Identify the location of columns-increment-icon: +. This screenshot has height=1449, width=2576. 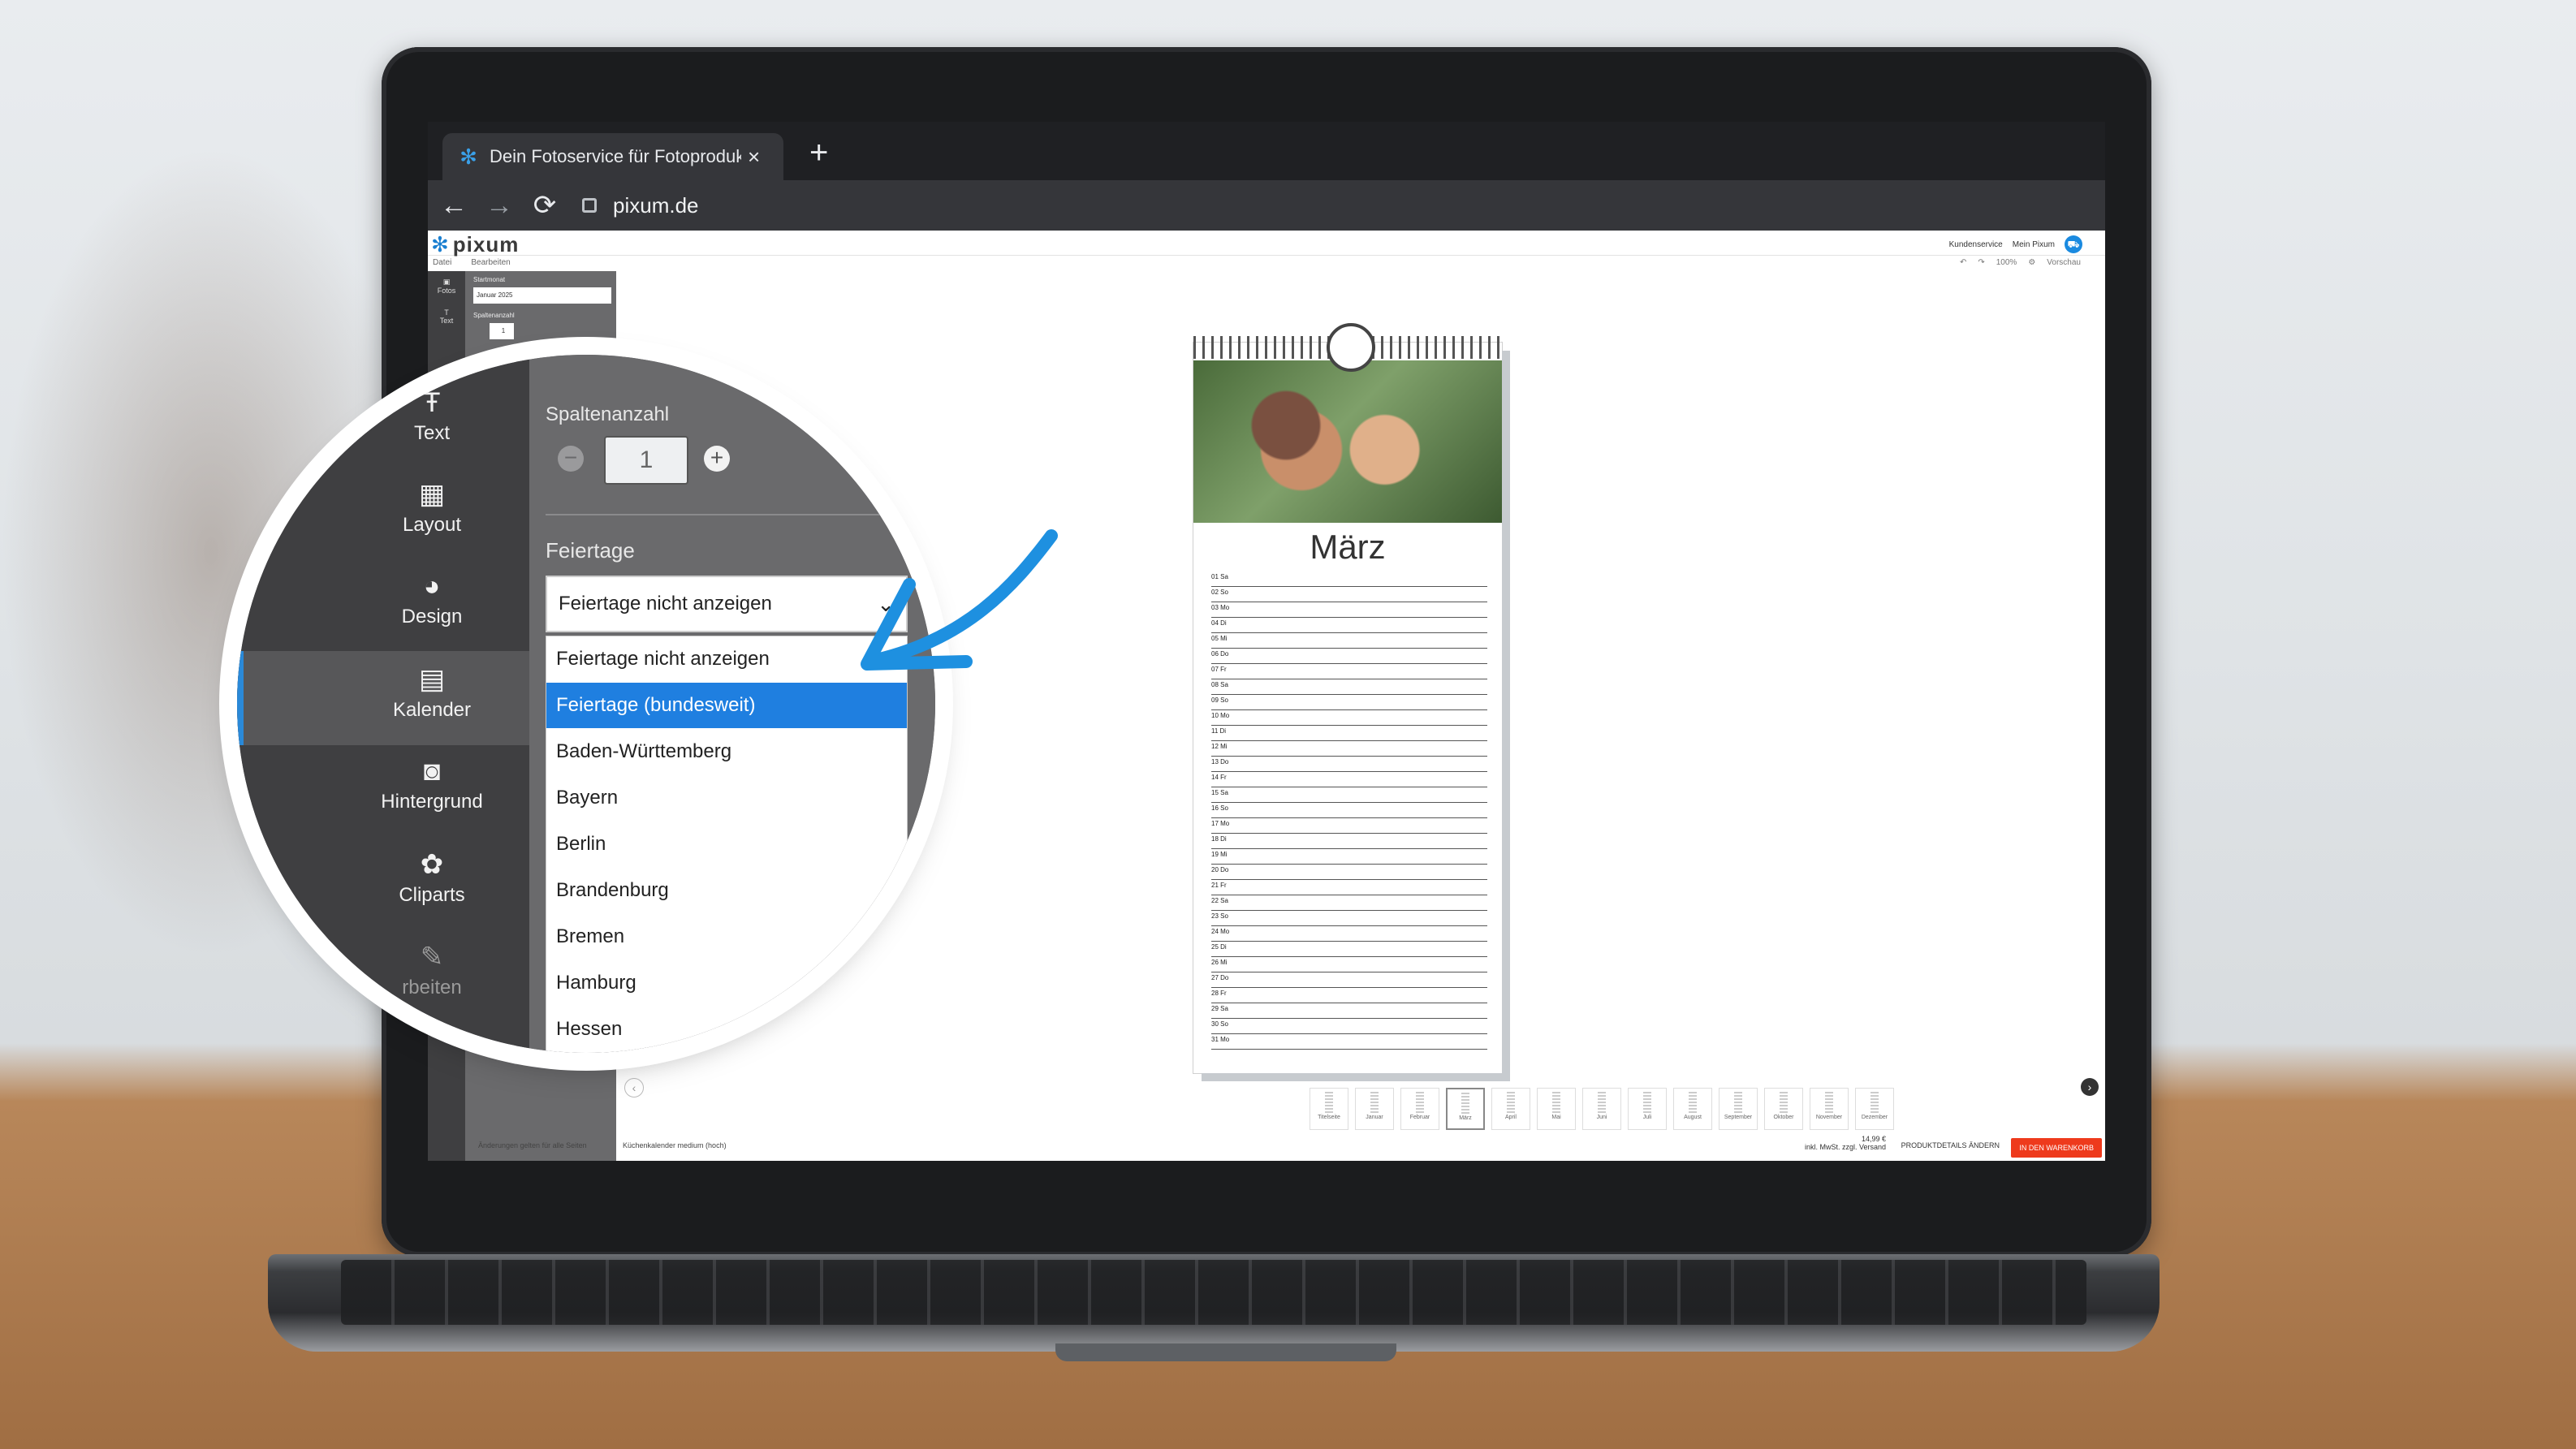
(717, 459).